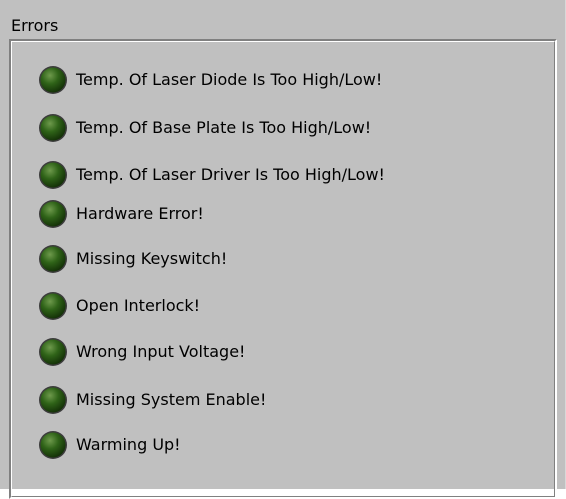  Describe the element at coordinates (161, 351) in the screenshot. I see `error-label: Wrong Input Voltage!` at that location.